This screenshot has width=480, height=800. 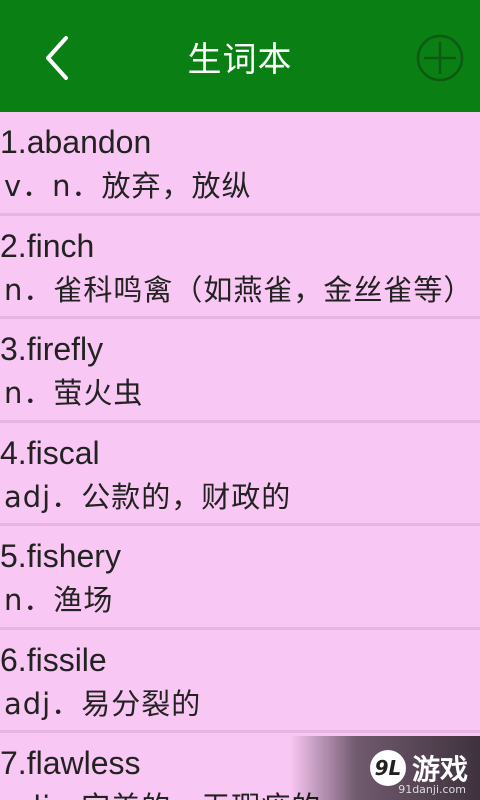 I want to click on watermark-brand: 9L 游戏, so click(x=418, y=768).